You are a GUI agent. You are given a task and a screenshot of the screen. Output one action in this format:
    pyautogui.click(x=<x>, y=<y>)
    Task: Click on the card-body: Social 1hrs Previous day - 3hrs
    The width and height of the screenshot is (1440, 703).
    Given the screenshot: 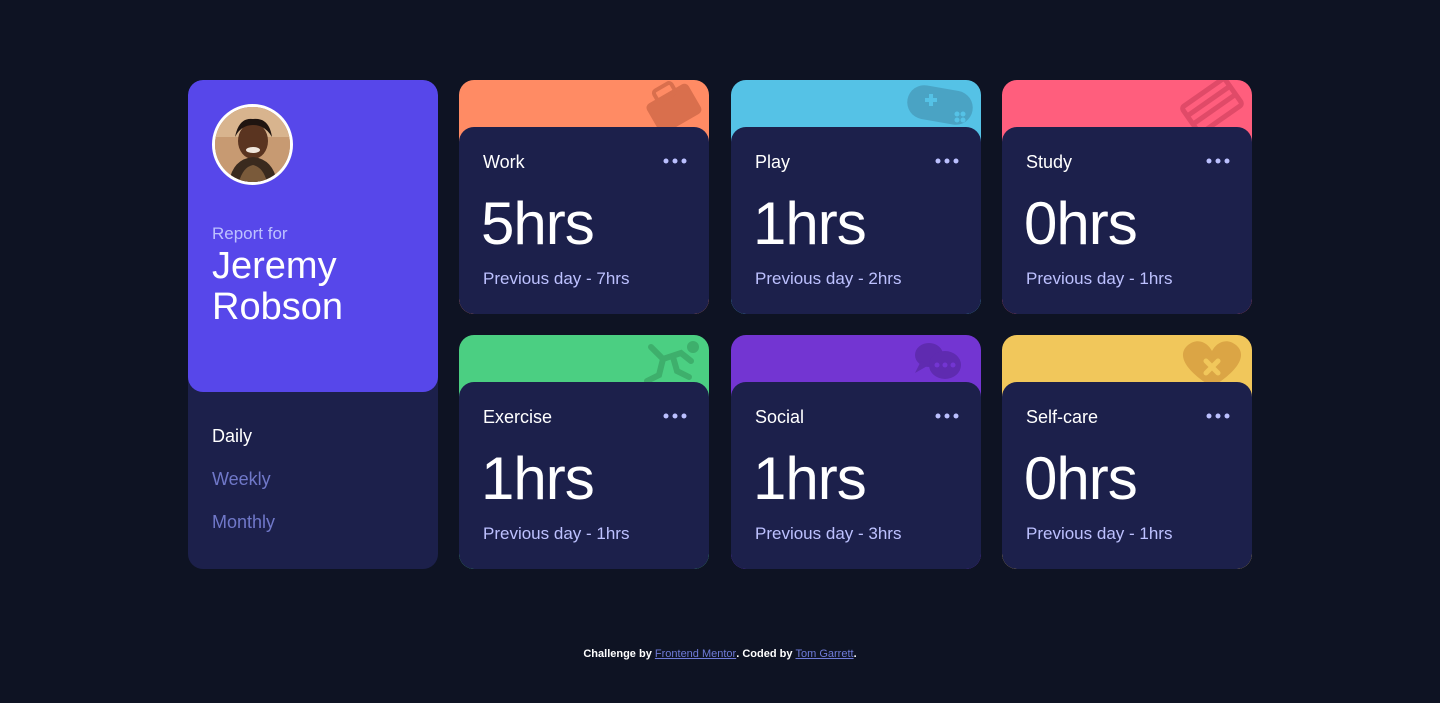 What is the action you would take?
    pyautogui.click(x=856, y=475)
    